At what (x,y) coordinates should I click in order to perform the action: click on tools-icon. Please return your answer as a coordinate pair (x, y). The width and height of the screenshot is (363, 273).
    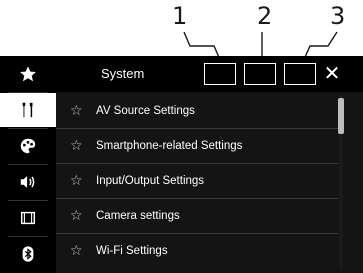
    Looking at the image, I should click on (27, 110).